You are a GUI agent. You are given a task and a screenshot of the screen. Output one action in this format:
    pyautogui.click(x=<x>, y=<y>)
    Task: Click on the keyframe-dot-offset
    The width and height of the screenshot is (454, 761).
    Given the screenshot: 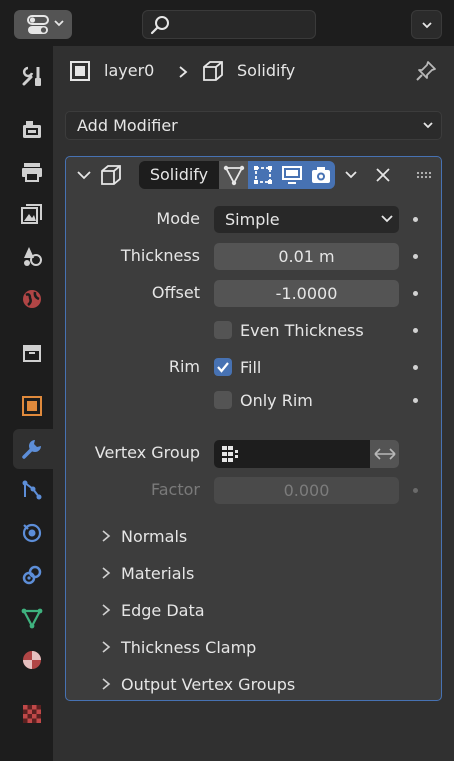 What is the action you would take?
    pyautogui.click(x=415, y=293)
    